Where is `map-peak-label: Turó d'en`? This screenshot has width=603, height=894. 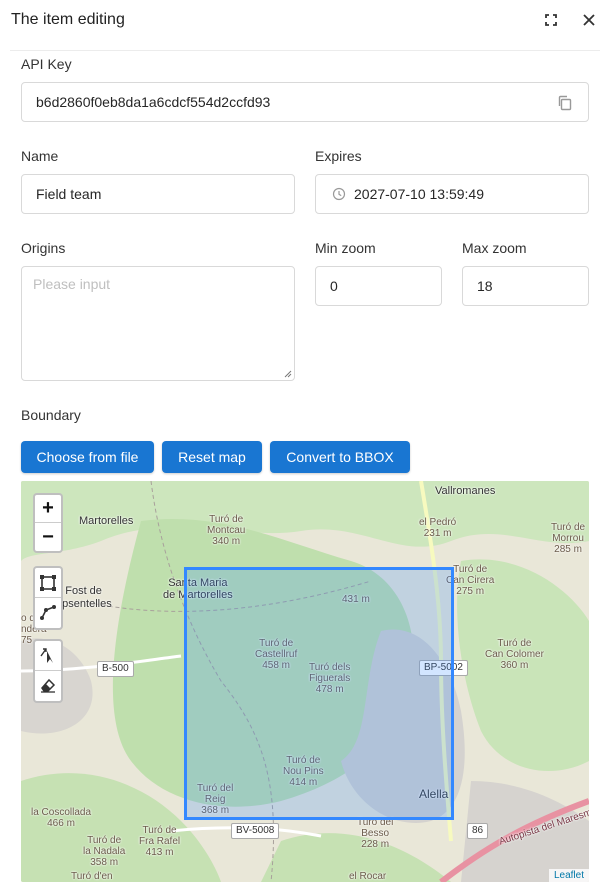
map-peak-label: Turó d'en is located at coordinates (92, 876).